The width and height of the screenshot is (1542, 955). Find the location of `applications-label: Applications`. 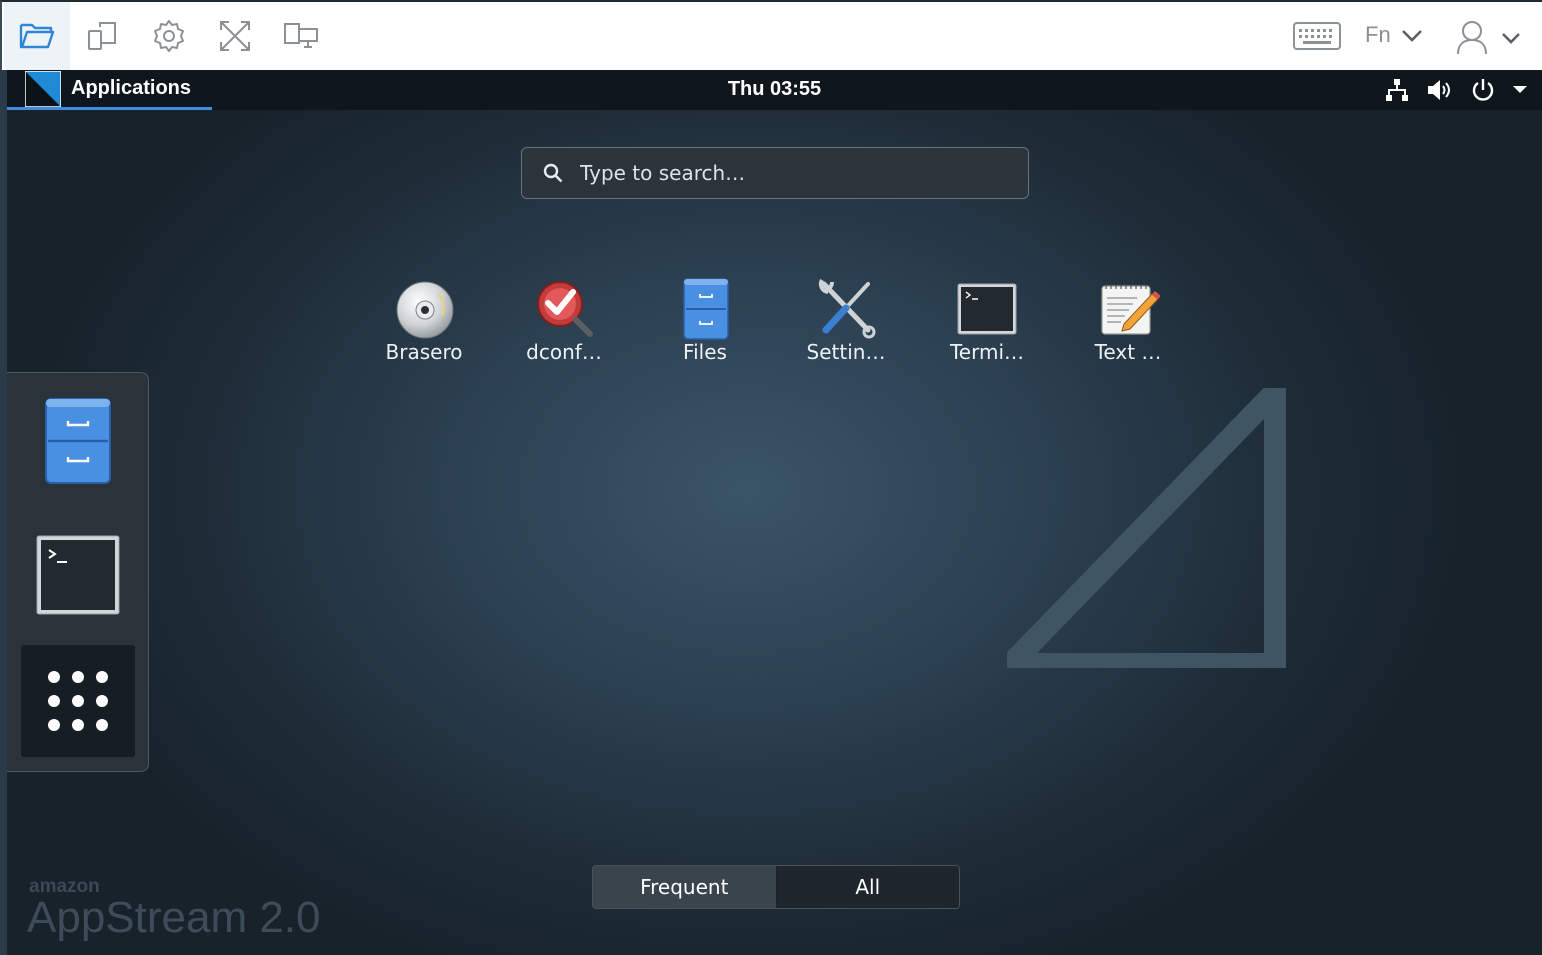

applications-label: Applications is located at coordinates (131, 88).